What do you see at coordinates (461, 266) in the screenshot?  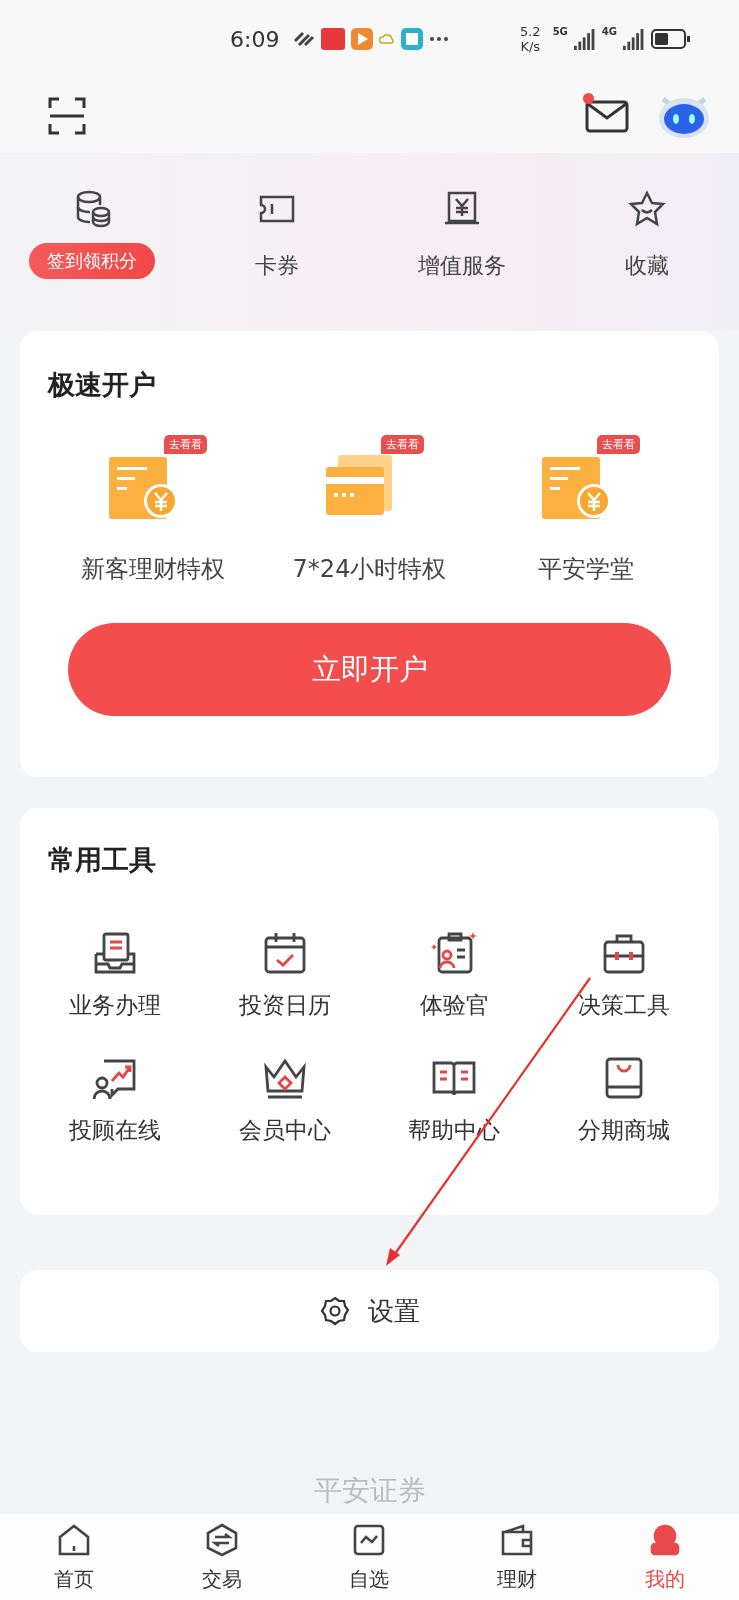 I see `quick-link-label: 增值服务` at bounding box center [461, 266].